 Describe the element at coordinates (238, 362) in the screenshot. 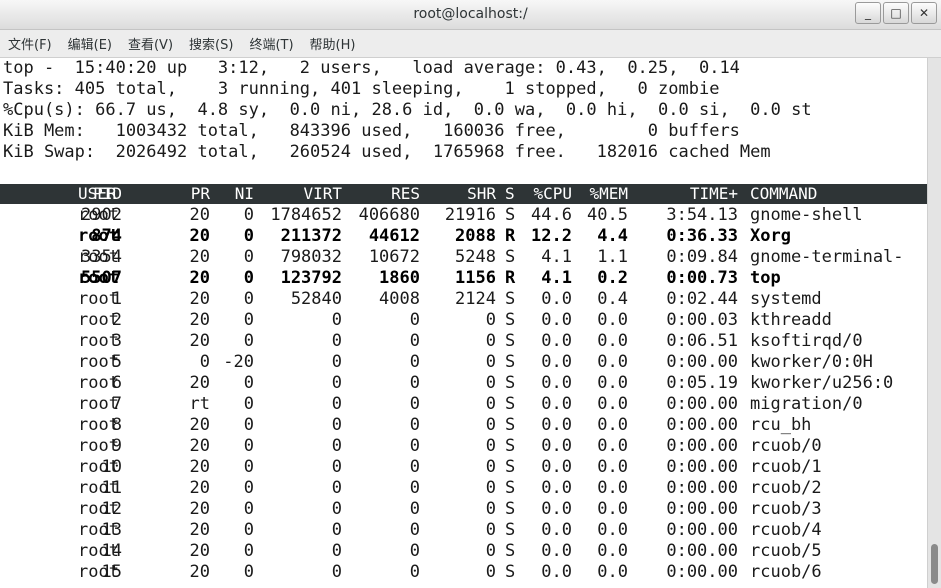

I see `cell-ni: -20` at that location.